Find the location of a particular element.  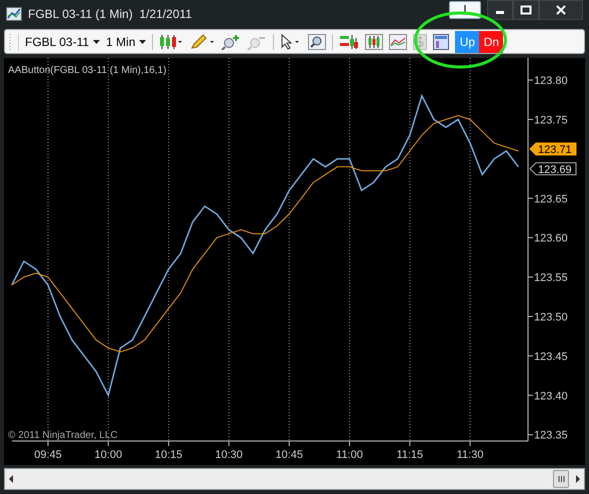

x-tick-label: 10:45 is located at coordinates (289, 455).